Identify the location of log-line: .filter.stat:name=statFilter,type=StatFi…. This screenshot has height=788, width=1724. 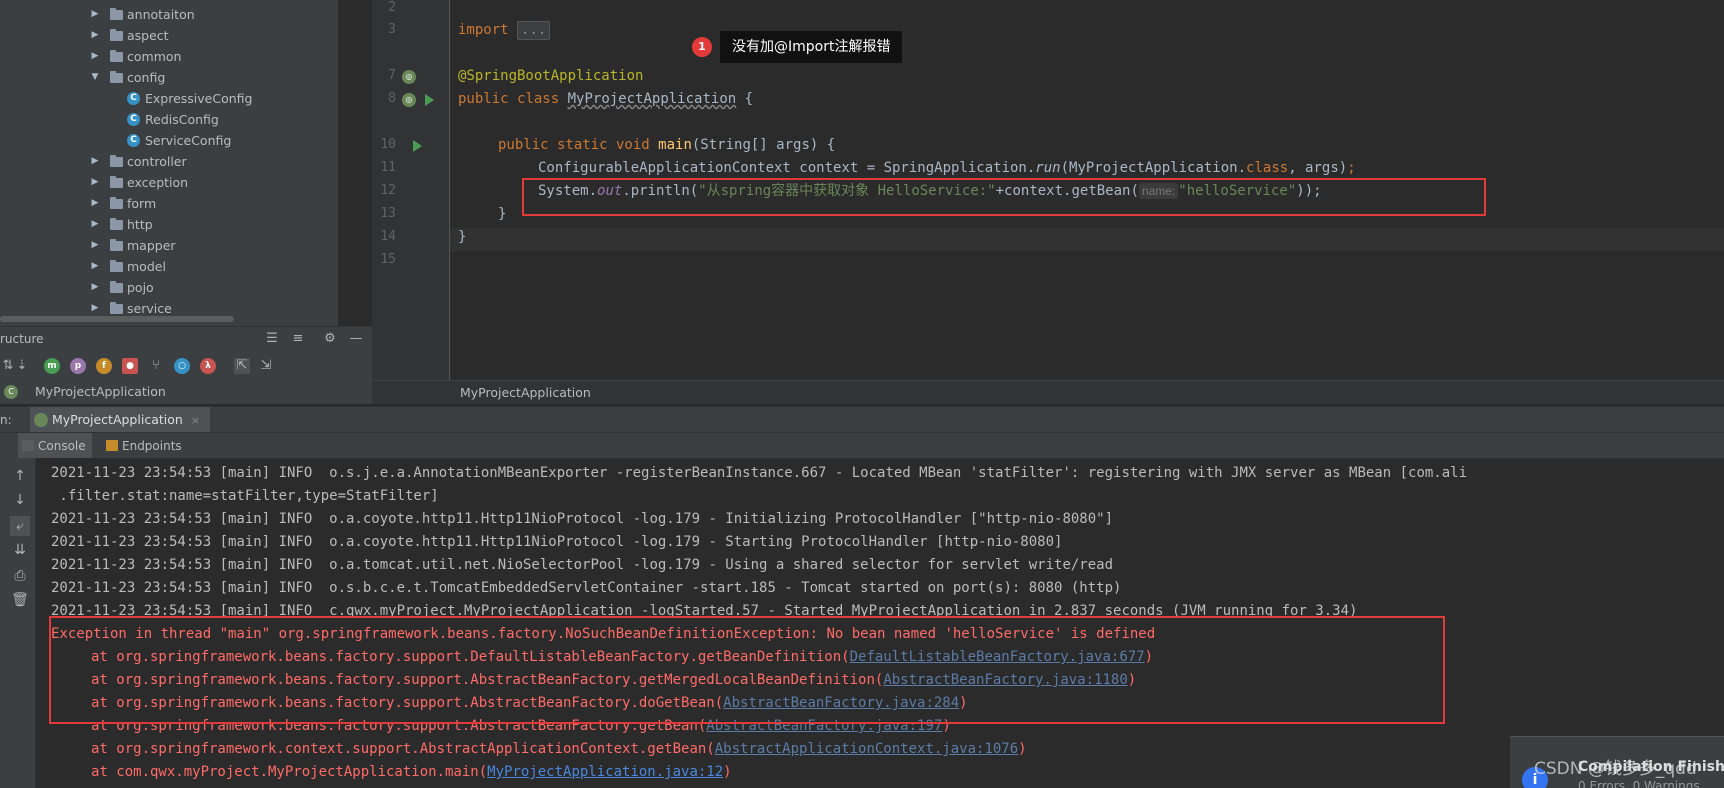
(245, 496).